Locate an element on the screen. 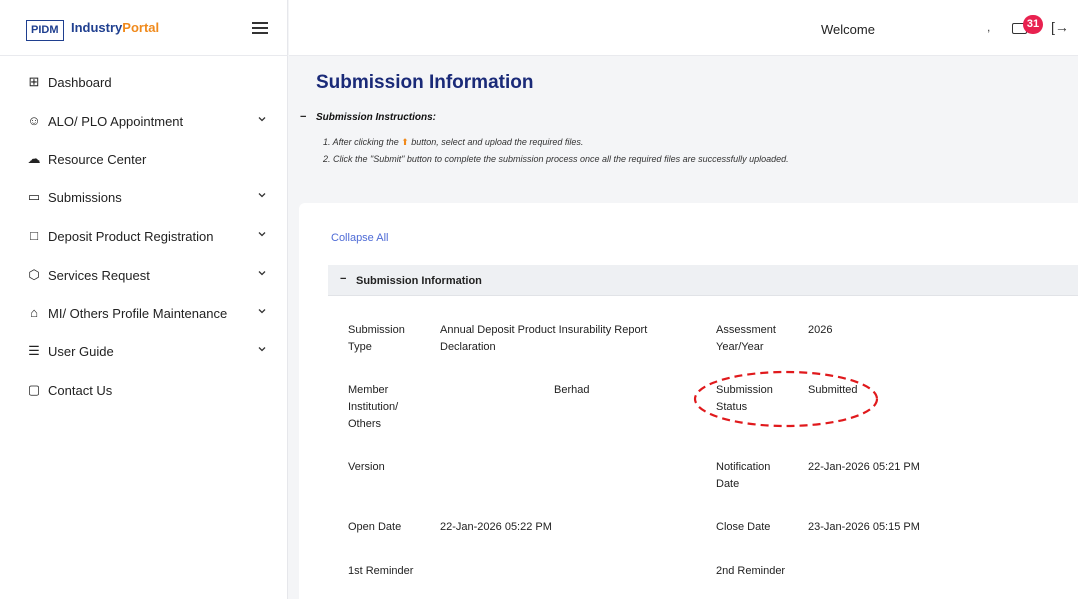  instruction-1-prefix: 1. After clicking the is located at coordinates (361, 142).